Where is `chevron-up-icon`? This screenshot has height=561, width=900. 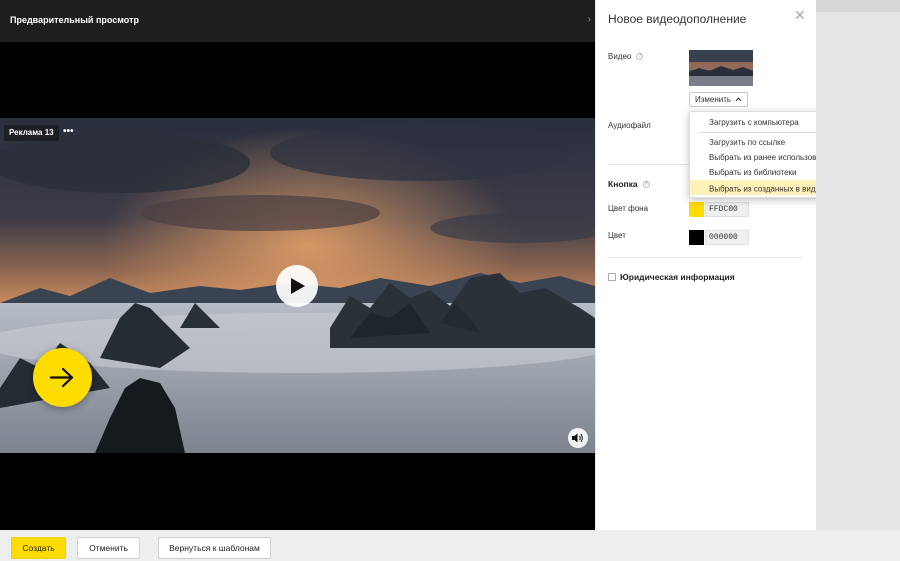 chevron-up-icon is located at coordinates (738, 99).